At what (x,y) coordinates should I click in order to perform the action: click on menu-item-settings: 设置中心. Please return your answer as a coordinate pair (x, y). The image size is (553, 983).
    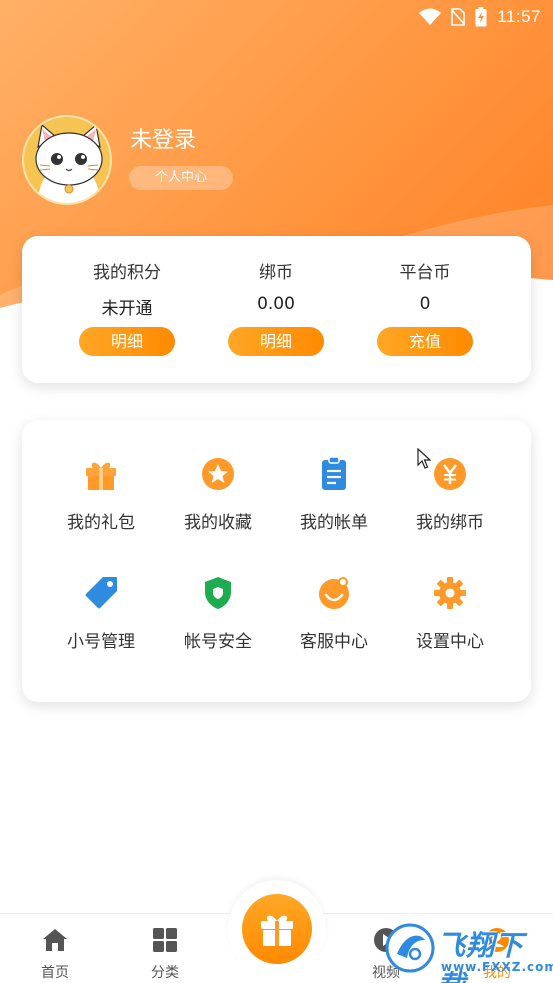
    Looking at the image, I should click on (450, 615).